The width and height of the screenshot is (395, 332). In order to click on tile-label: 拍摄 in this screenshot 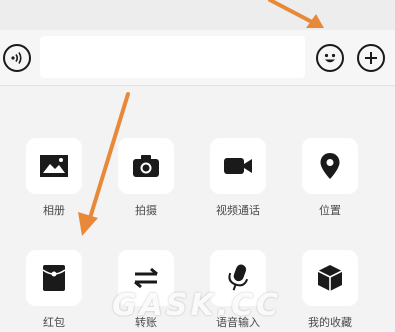, I will do `click(146, 210)`.